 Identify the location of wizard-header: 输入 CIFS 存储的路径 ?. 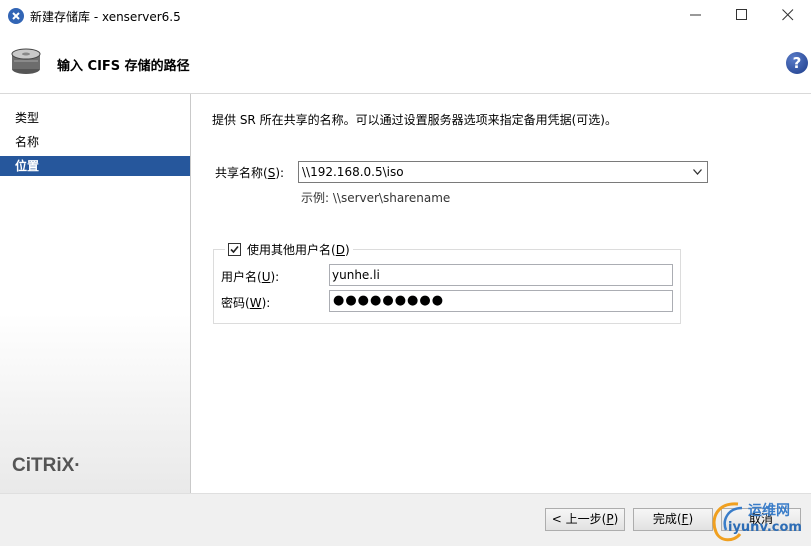
(405, 62).